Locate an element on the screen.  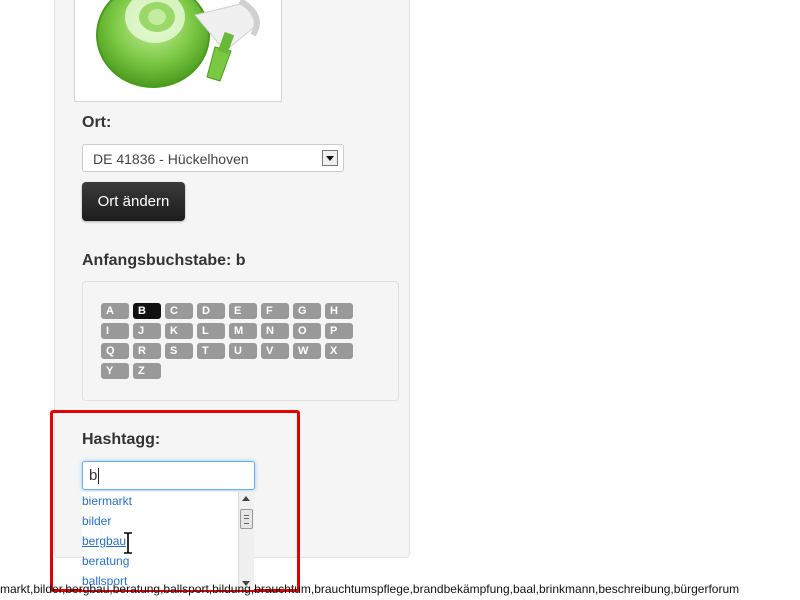
letter-button-v: V is located at coordinates (275, 351).